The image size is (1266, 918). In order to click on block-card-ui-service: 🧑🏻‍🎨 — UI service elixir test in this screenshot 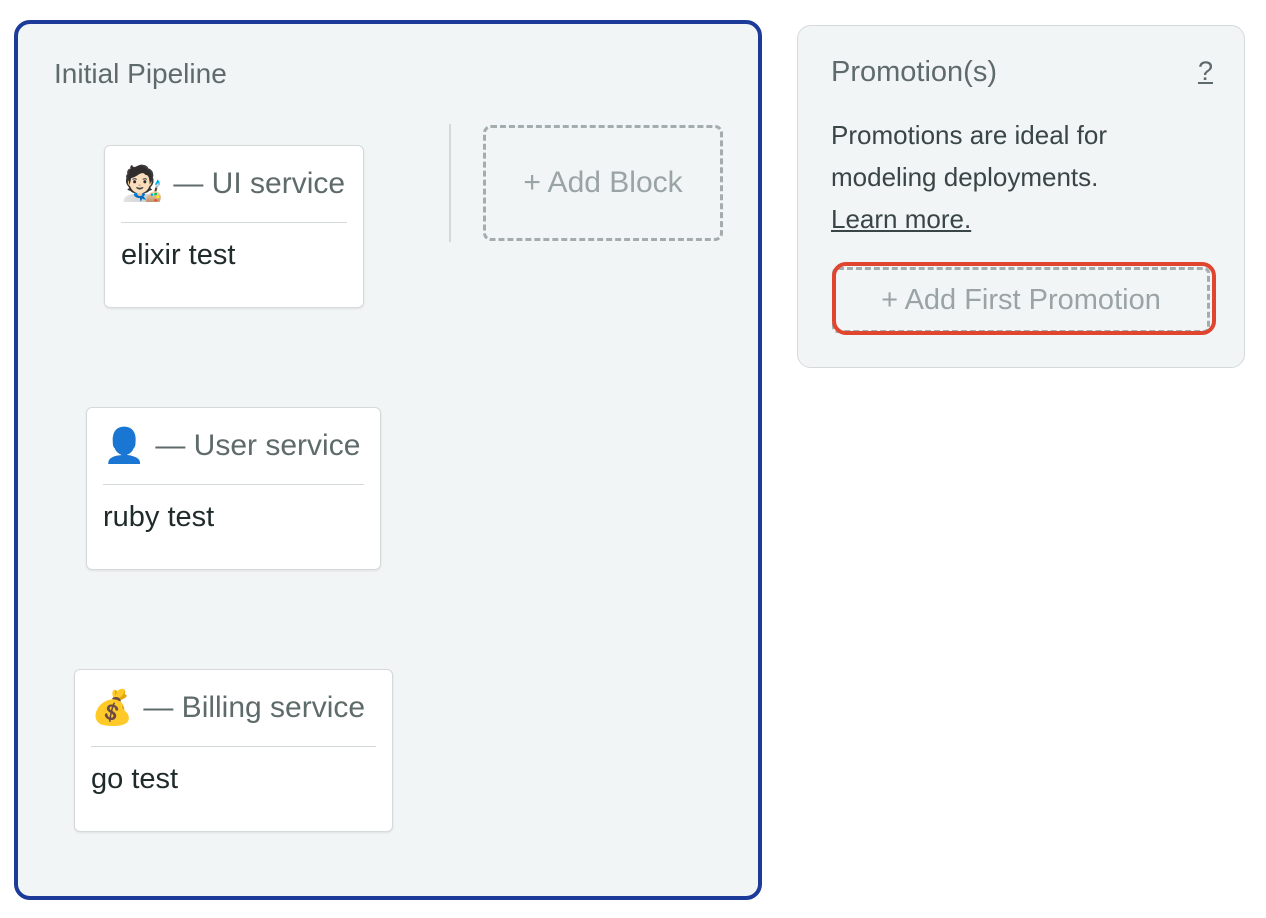, I will do `click(234, 226)`.